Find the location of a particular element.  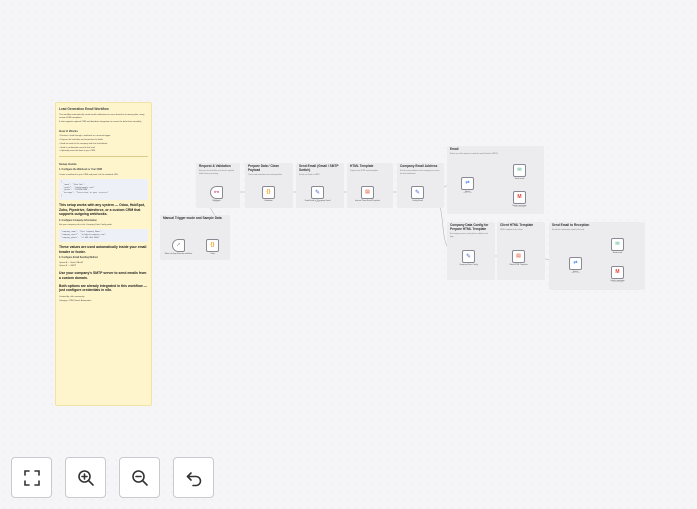

node-company-template-label: Internal Team Email Template is located at coordinates (367, 201).